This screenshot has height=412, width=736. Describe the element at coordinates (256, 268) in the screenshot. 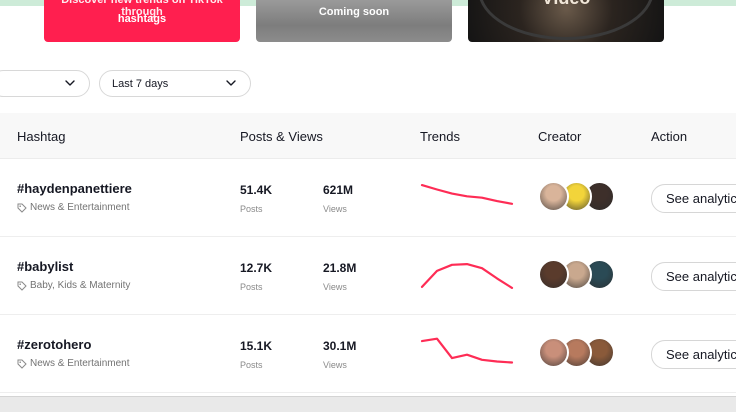

I see `posts-count: 12.7K` at that location.